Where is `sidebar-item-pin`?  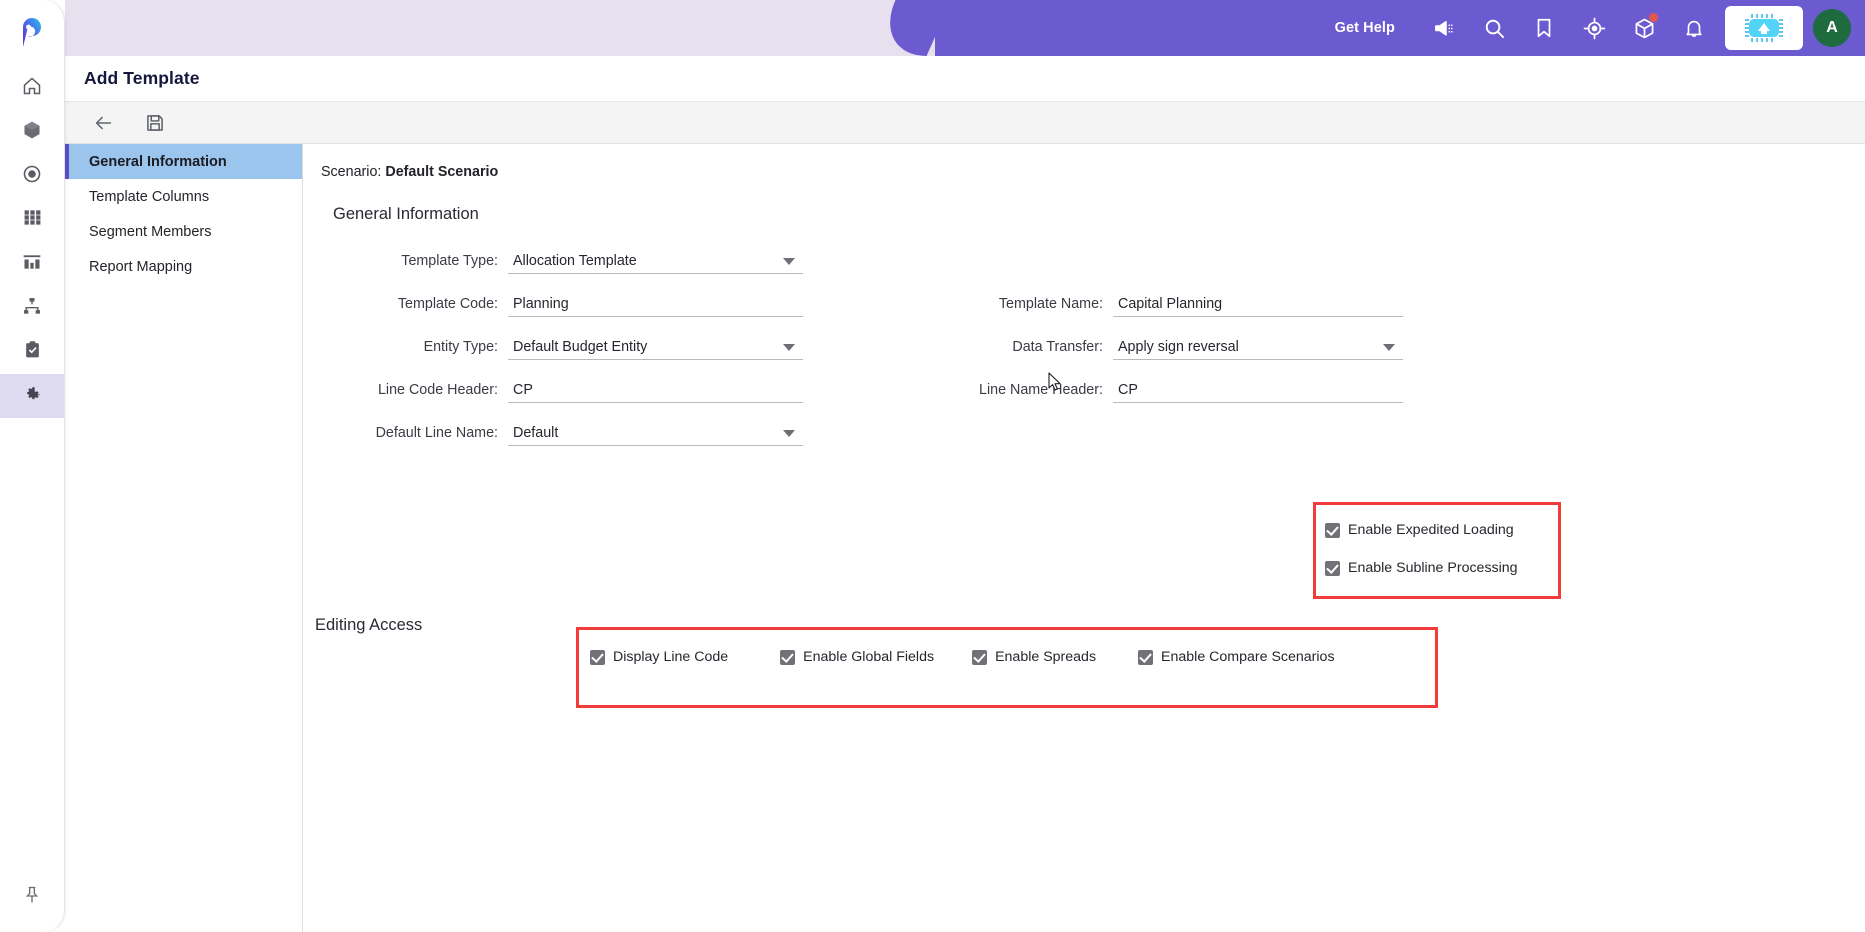 sidebar-item-pin is located at coordinates (32, 897).